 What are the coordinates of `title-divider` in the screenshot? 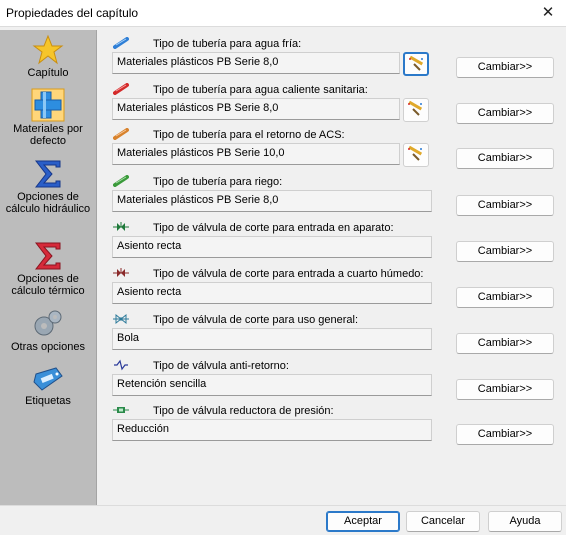 It's located at (283, 26).